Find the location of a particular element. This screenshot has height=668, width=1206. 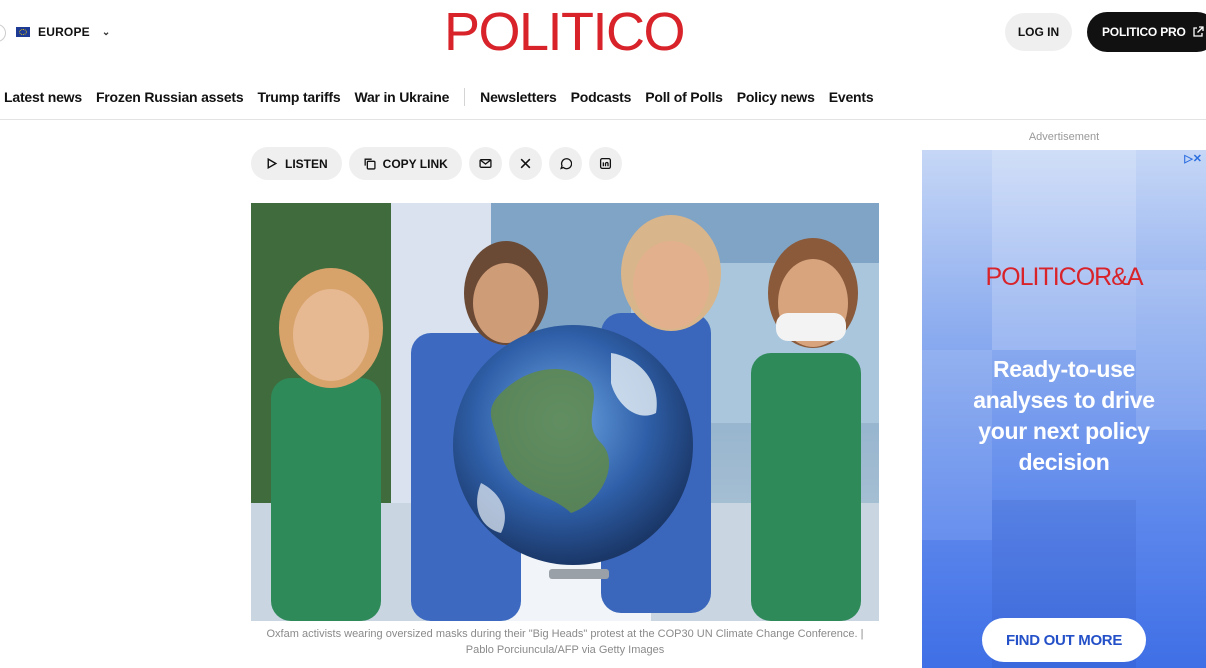

ad-decor-tile is located at coordinates (1064, 250).